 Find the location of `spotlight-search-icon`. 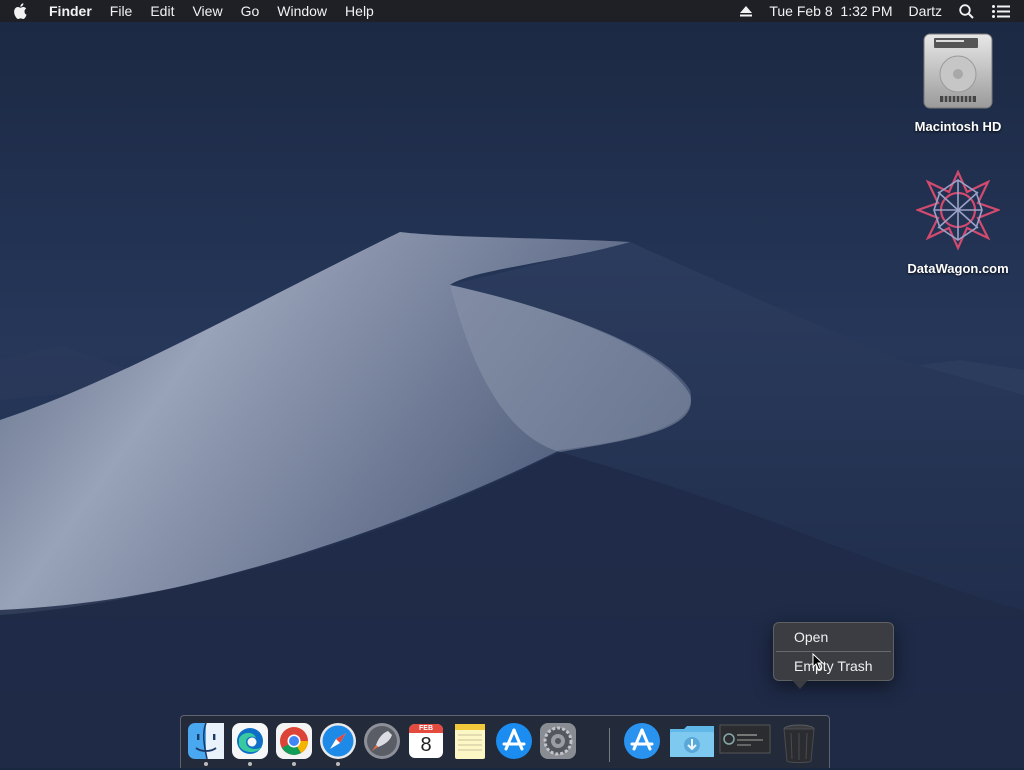

spotlight-search-icon is located at coordinates (966, 11).